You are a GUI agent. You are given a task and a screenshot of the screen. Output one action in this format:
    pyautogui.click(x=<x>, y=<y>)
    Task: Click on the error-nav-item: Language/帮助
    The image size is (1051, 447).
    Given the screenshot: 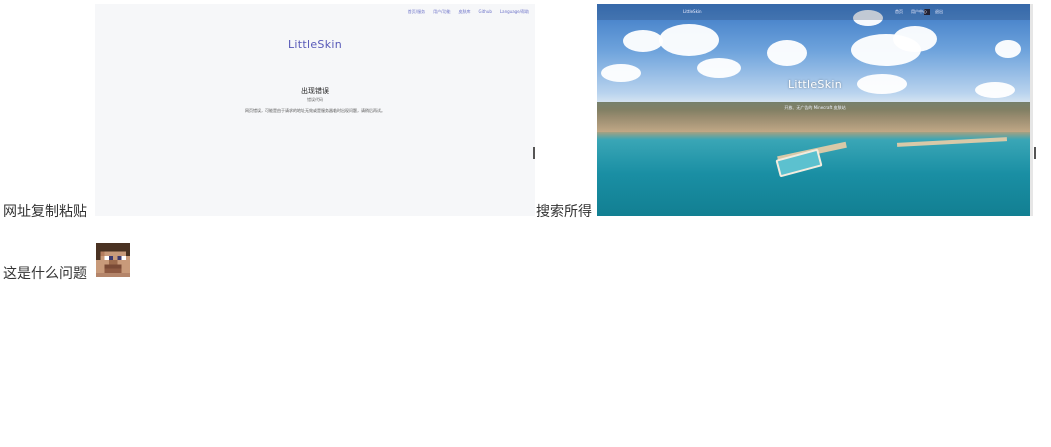 What is the action you would take?
    pyautogui.click(x=514, y=11)
    